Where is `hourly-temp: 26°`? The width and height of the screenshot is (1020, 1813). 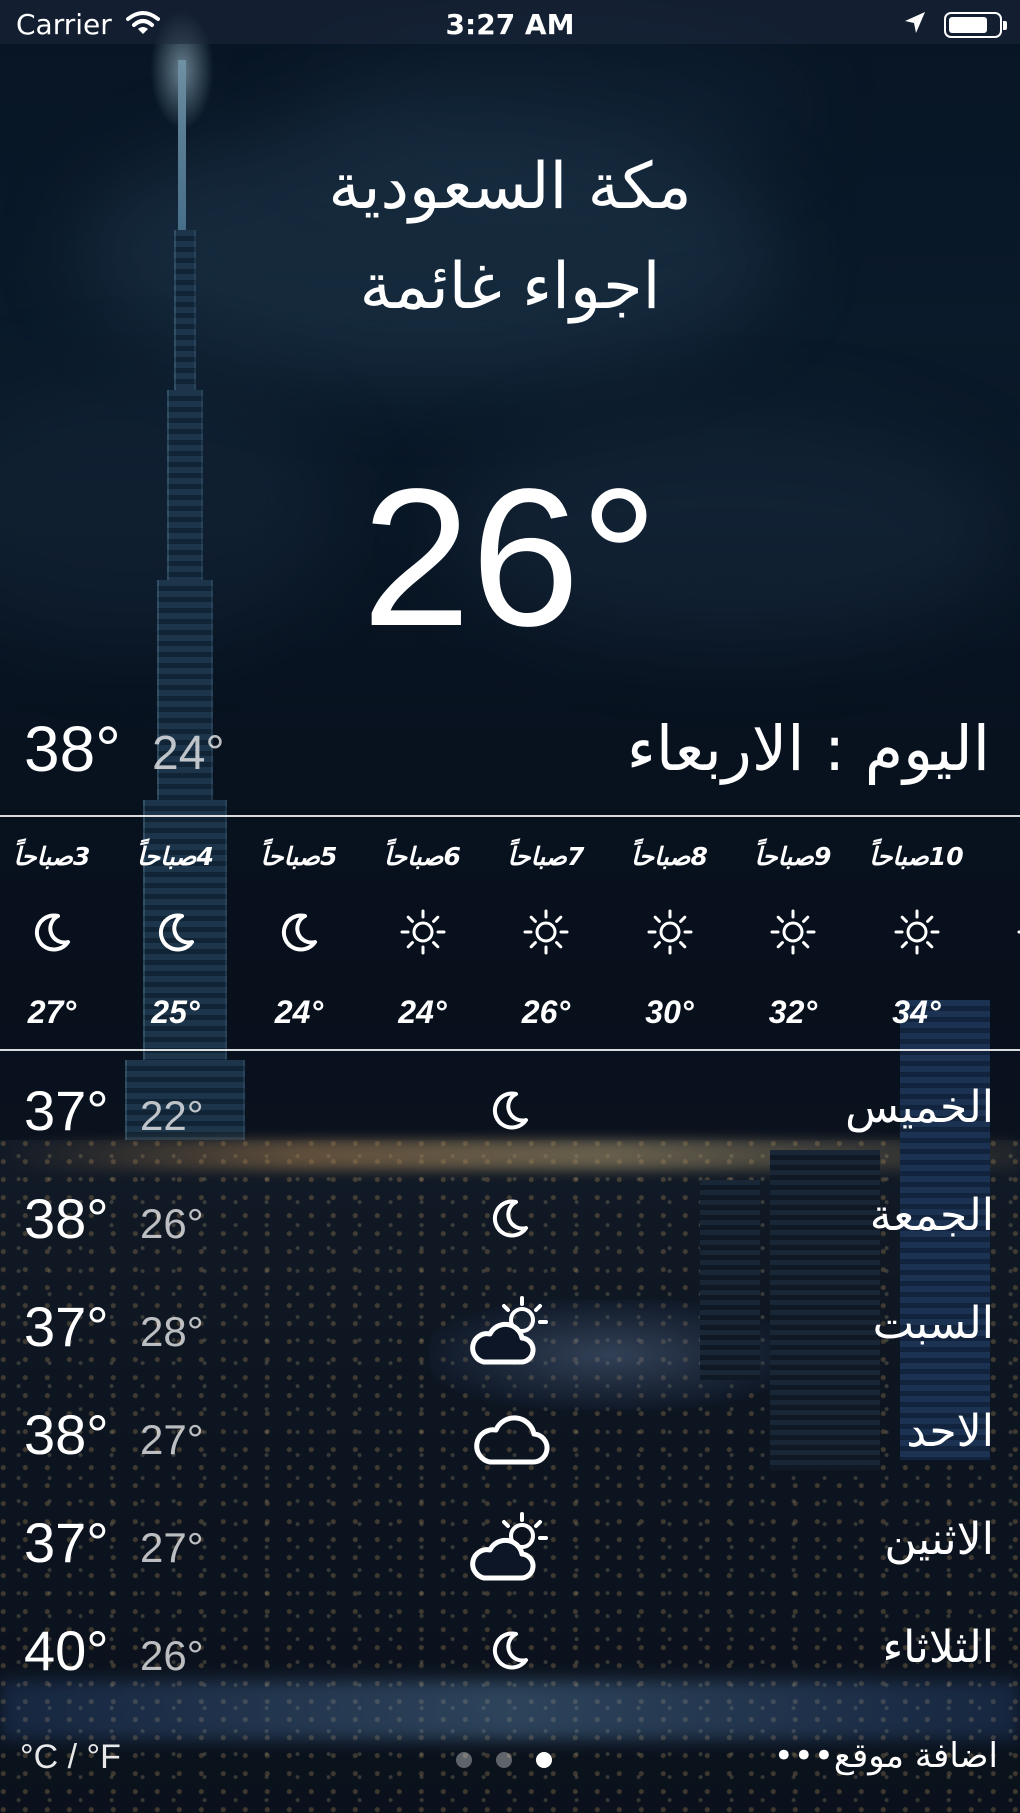
hourly-temp: 26° is located at coordinates (546, 1012).